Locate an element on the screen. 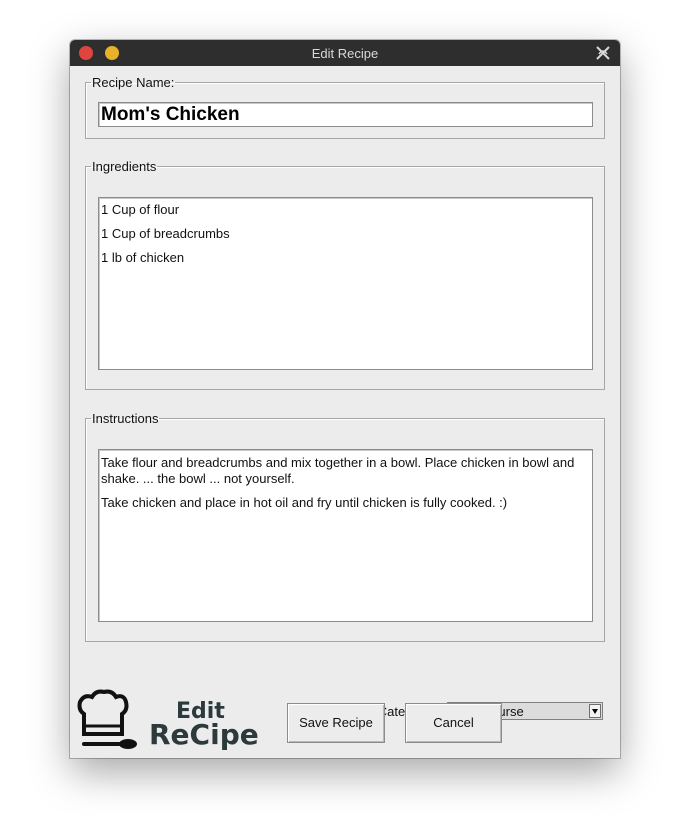 This screenshot has height=839, width=690. ingredient-line: 1 Cup of flour is located at coordinates (140, 209).